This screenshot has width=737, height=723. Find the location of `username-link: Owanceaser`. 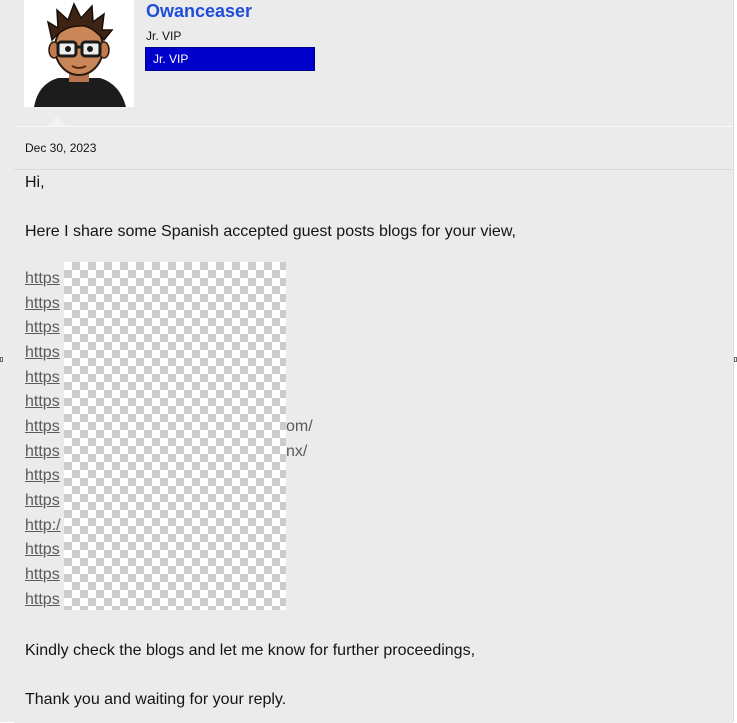

username-link: Owanceaser is located at coordinates (199, 11).